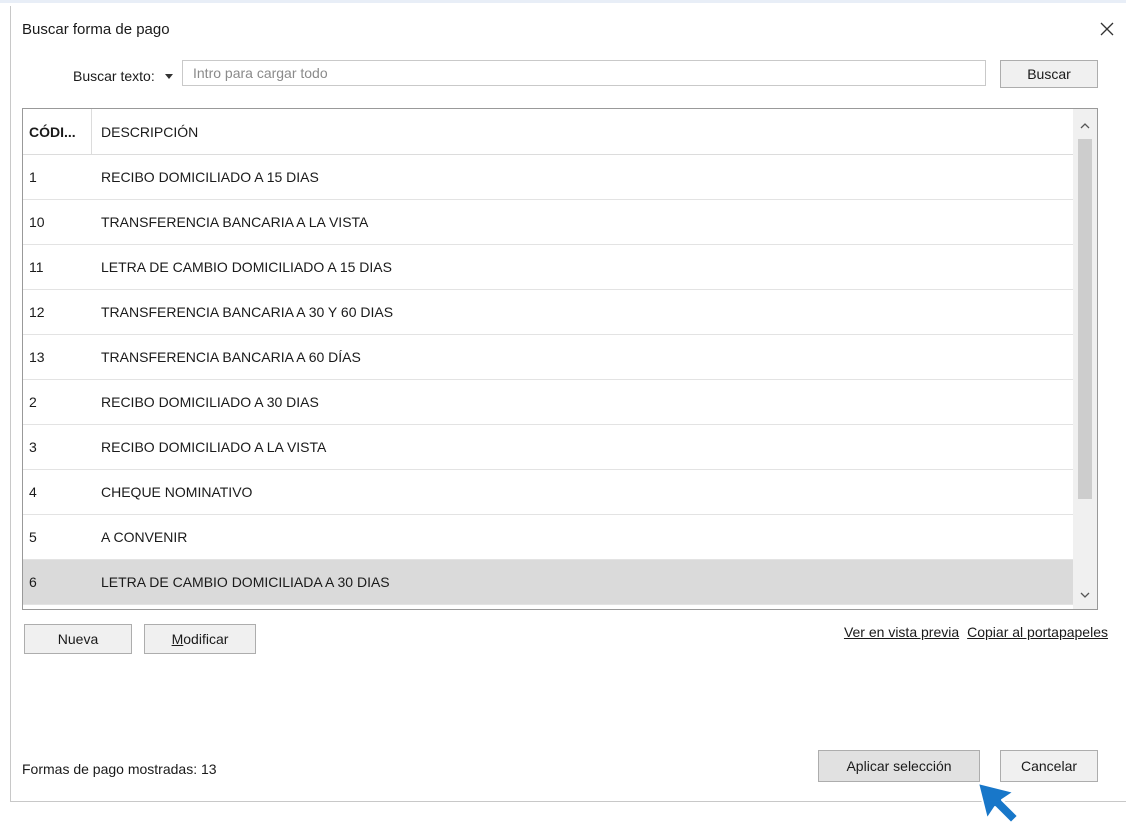  Describe the element at coordinates (246, 267) in the screenshot. I see `cell-description: LETRA DE CAMBIO DOMICILIADO A 15 DIAS` at that location.